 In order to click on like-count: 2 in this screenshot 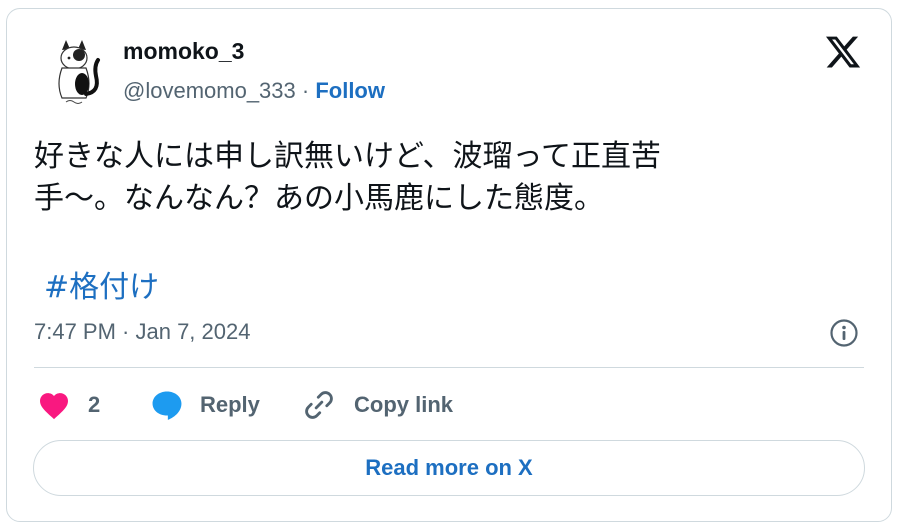, I will do `click(94, 404)`.